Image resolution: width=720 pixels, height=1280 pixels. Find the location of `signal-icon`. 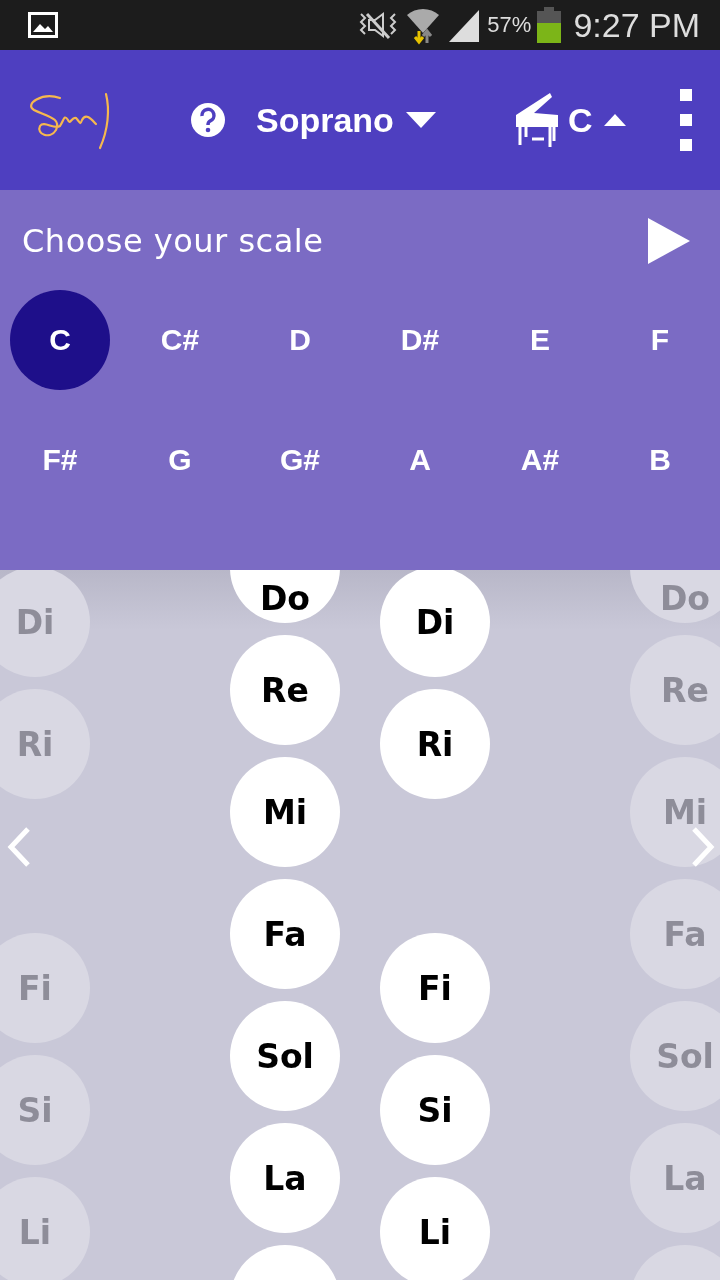

signal-icon is located at coordinates (464, 25).